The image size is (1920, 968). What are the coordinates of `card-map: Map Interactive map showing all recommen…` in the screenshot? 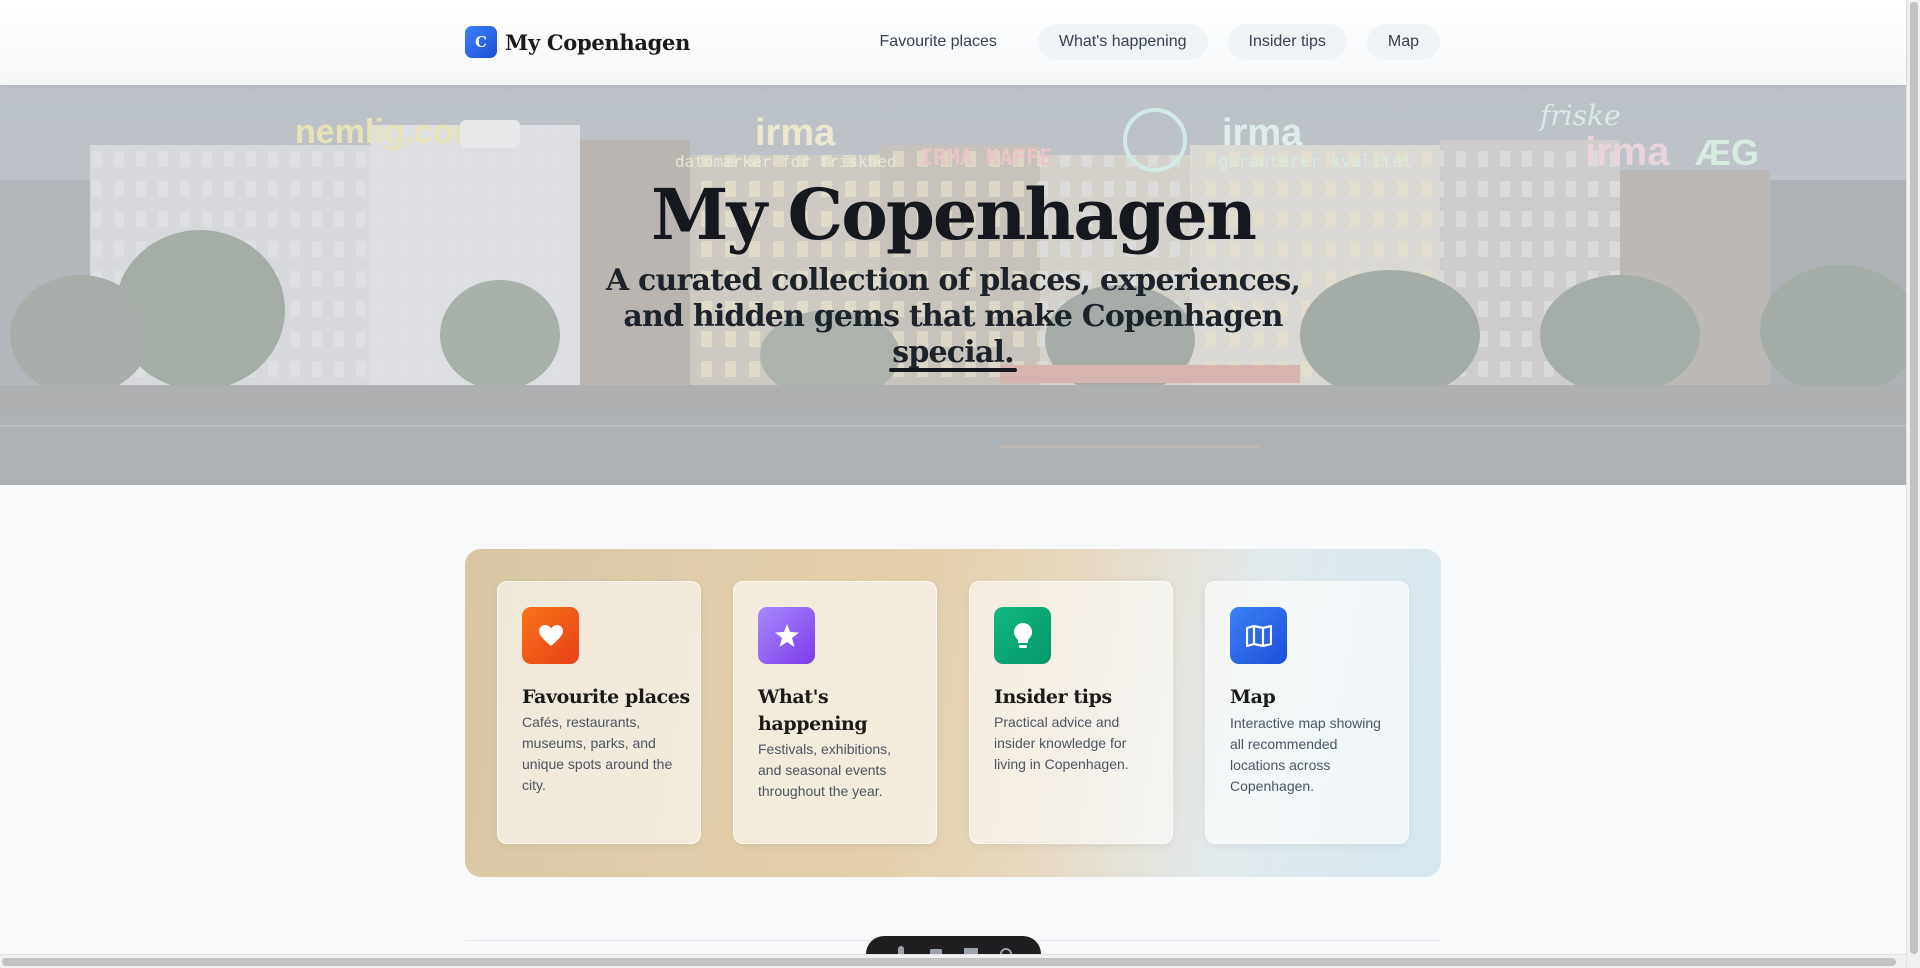 It's located at (1307, 712).